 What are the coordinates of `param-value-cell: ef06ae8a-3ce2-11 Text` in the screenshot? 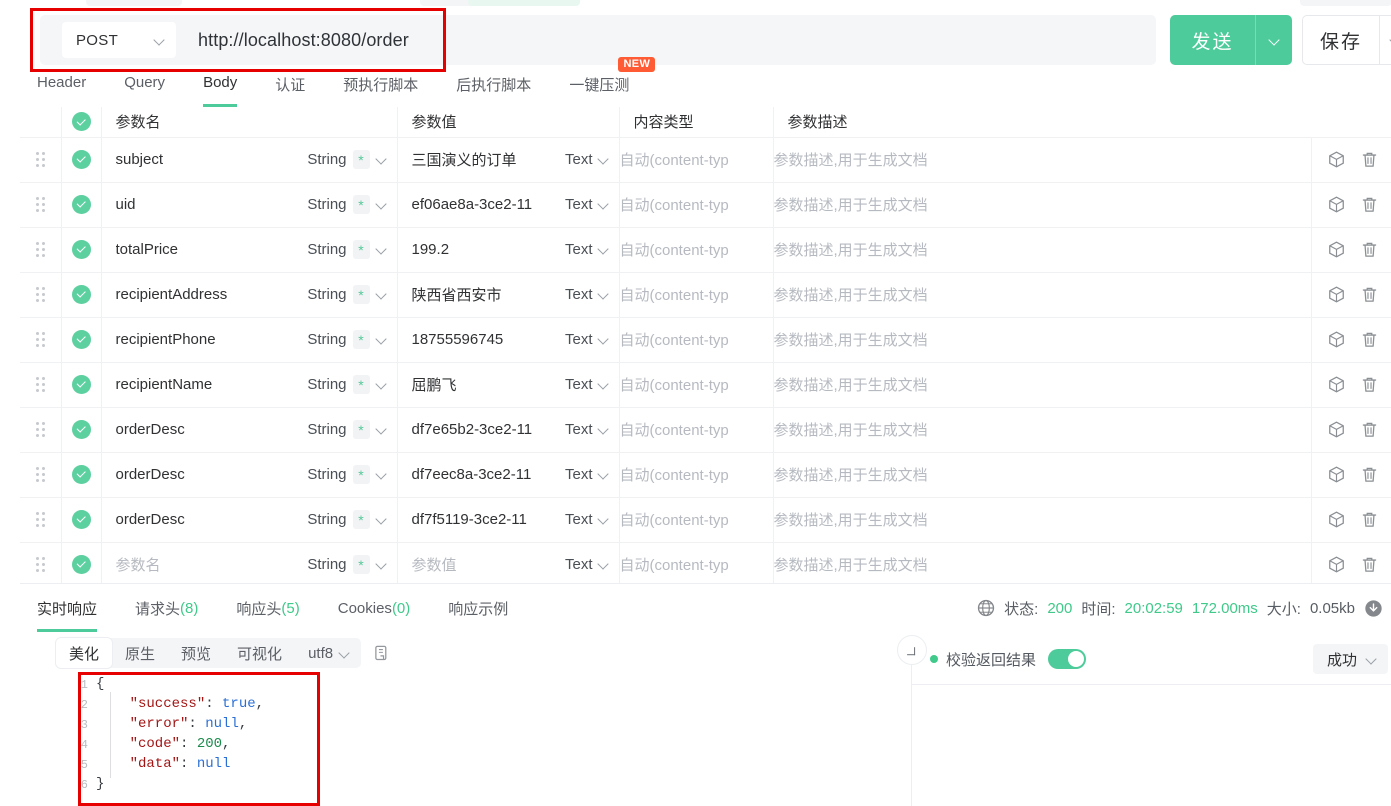 It's located at (508, 205).